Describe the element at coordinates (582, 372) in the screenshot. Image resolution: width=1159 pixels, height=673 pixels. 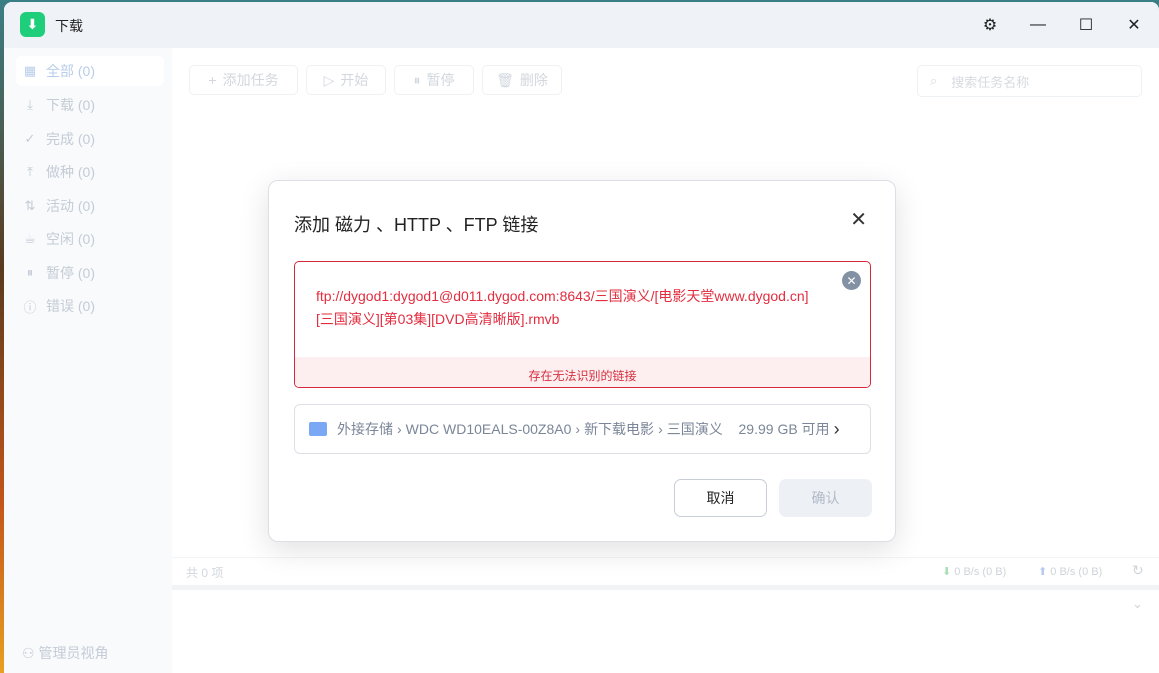
I see `error-message: 存在无法识别的链接` at that location.